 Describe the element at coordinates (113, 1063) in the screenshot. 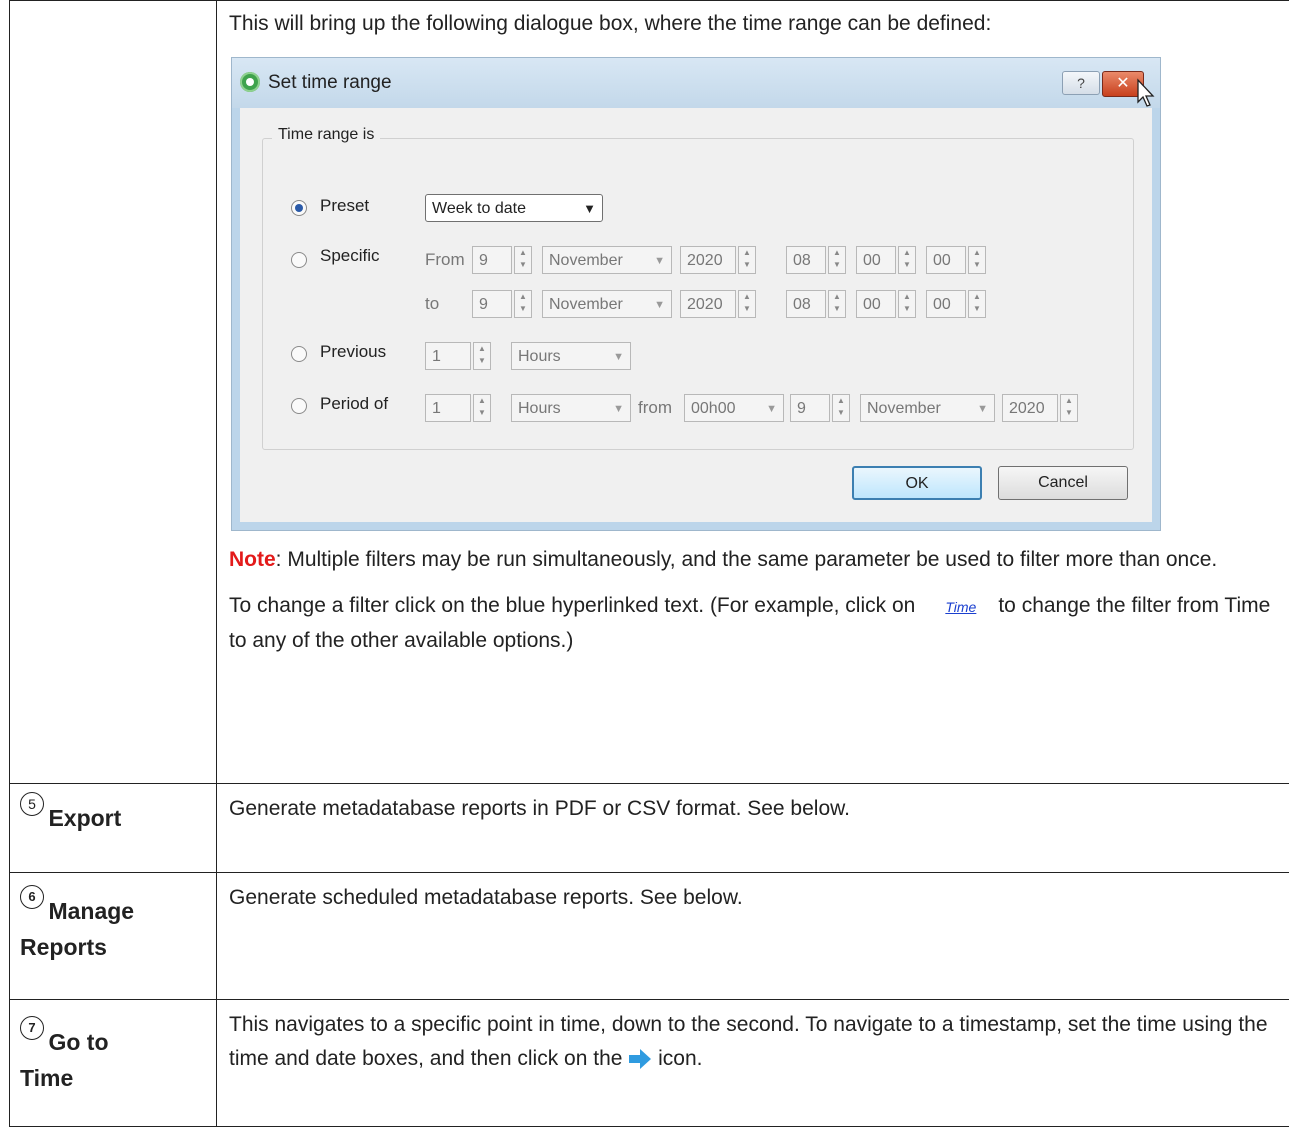

I see `label-cell: 7 Go to Time` at that location.